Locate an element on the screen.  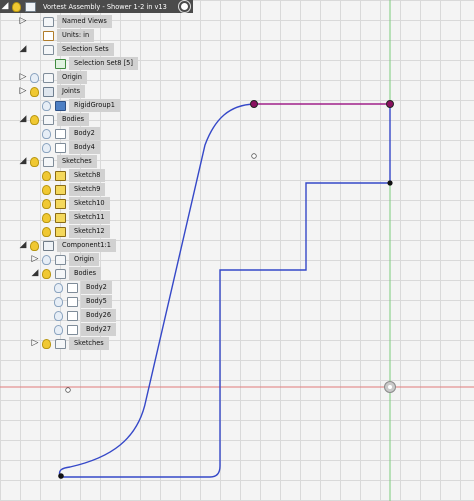
browser-node-origin: ▷ Origin is located at coordinates (52, 77).